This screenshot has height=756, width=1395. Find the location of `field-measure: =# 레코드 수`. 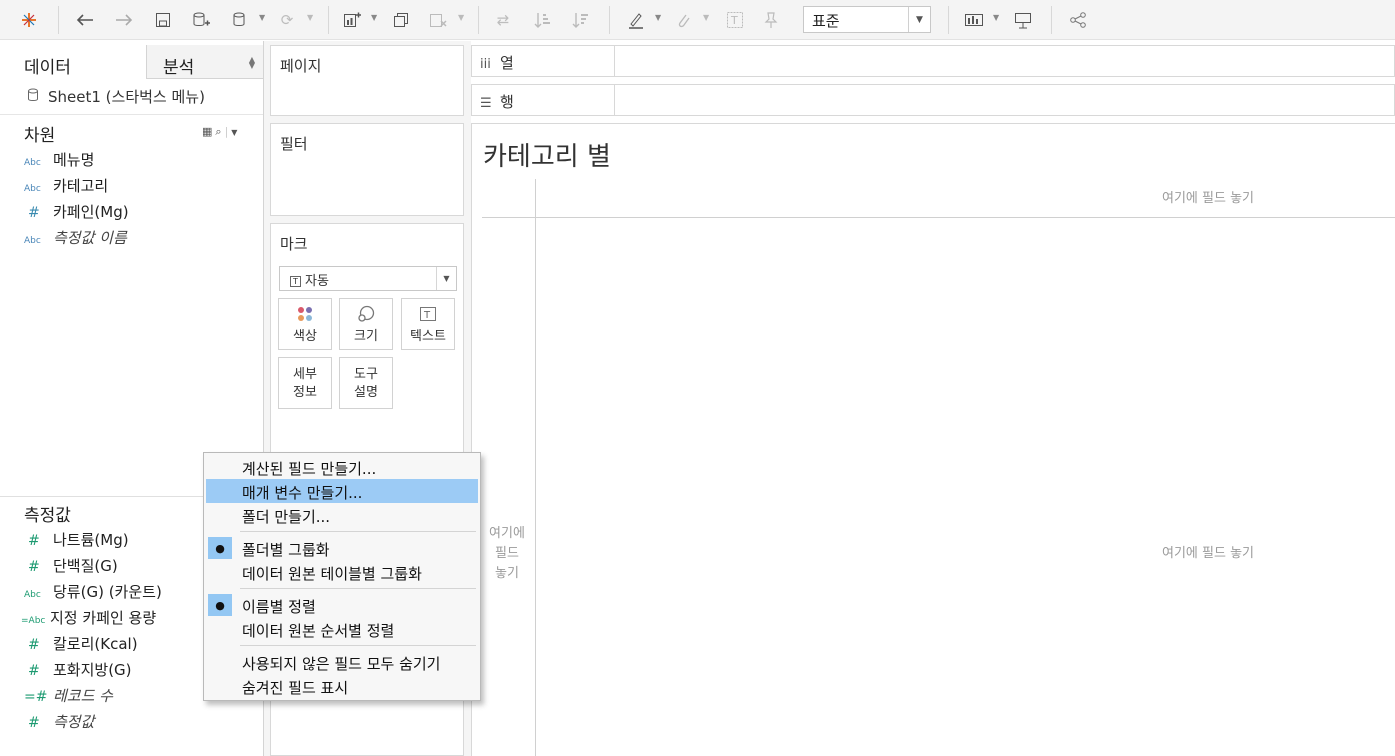

field-measure: =# 레코드 수 is located at coordinates (68, 696).